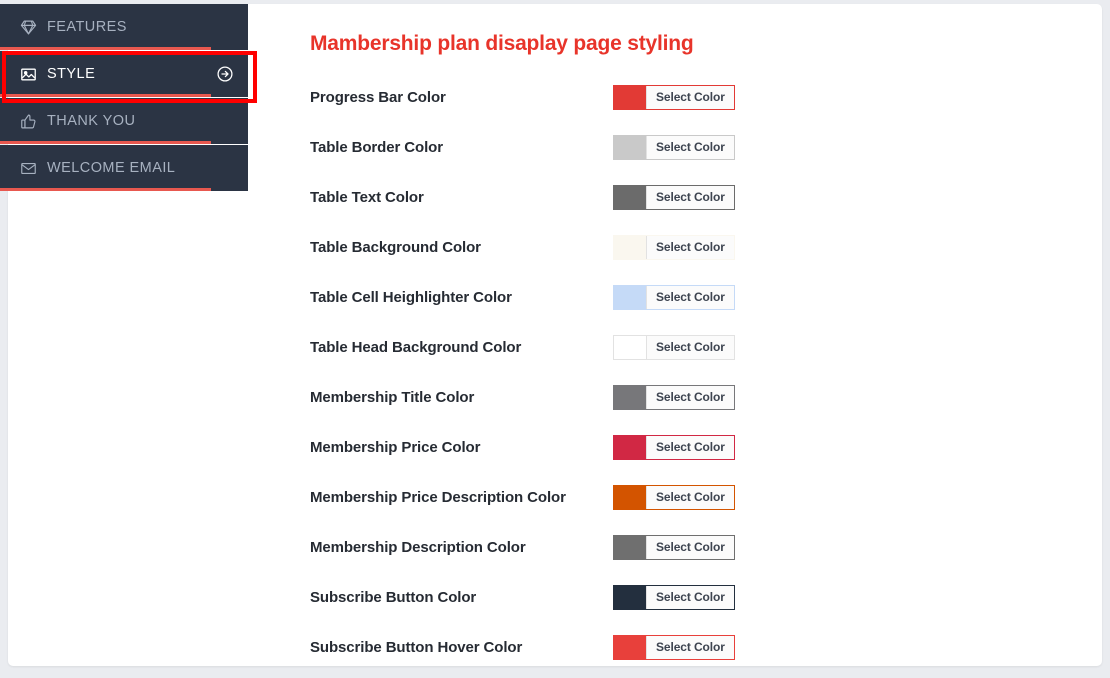  What do you see at coordinates (393, 597) in the screenshot?
I see `field-label: Subscribe Button Color` at bounding box center [393, 597].